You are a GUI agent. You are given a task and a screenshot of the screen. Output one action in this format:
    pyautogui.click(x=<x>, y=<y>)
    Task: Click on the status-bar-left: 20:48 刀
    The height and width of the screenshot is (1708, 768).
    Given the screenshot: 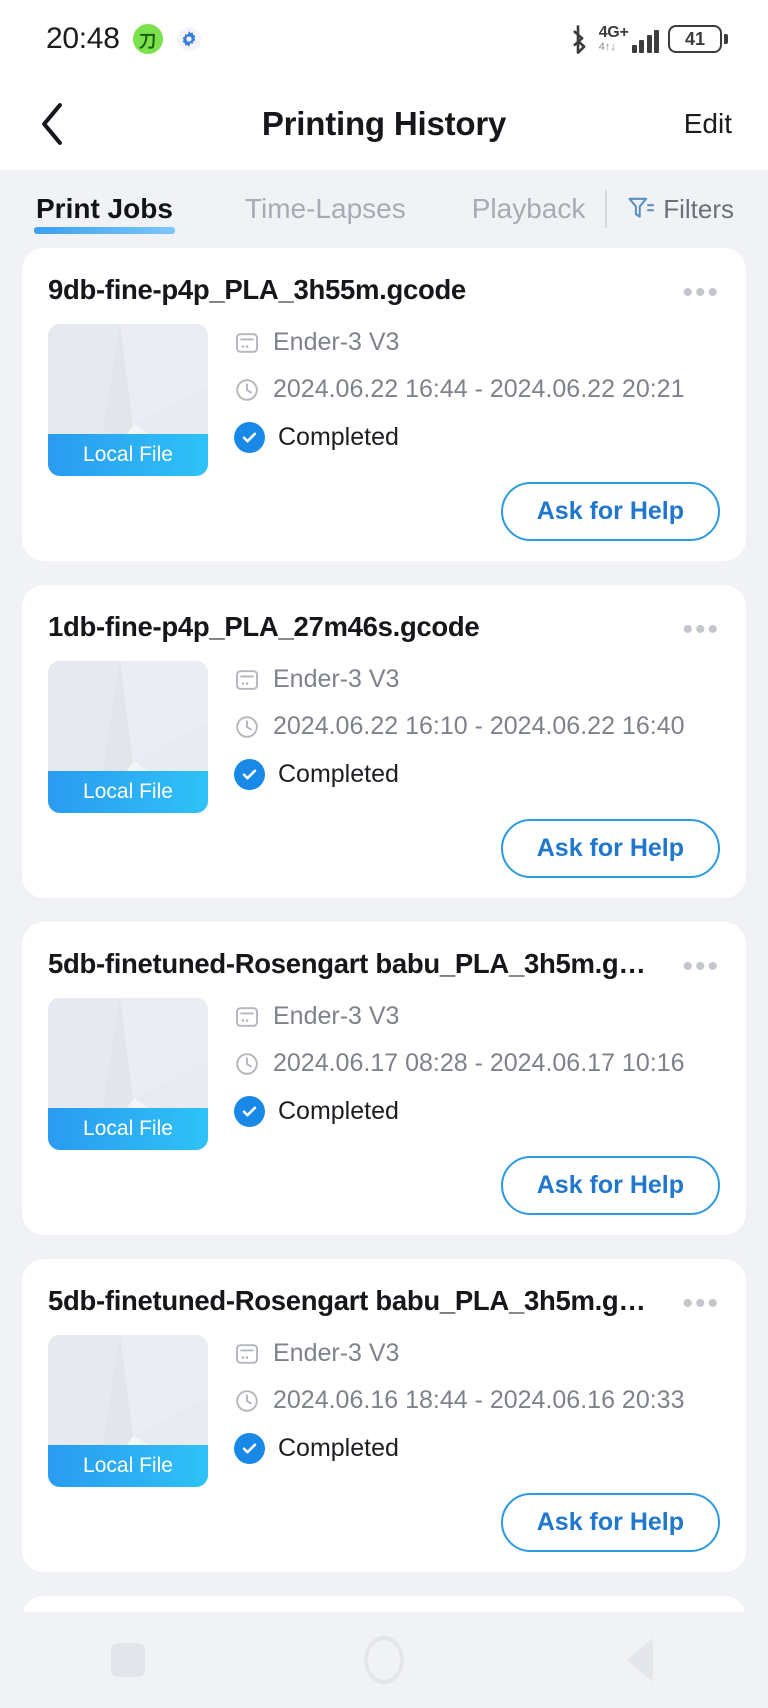 What is the action you would take?
    pyautogui.click(x=124, y=39)
    